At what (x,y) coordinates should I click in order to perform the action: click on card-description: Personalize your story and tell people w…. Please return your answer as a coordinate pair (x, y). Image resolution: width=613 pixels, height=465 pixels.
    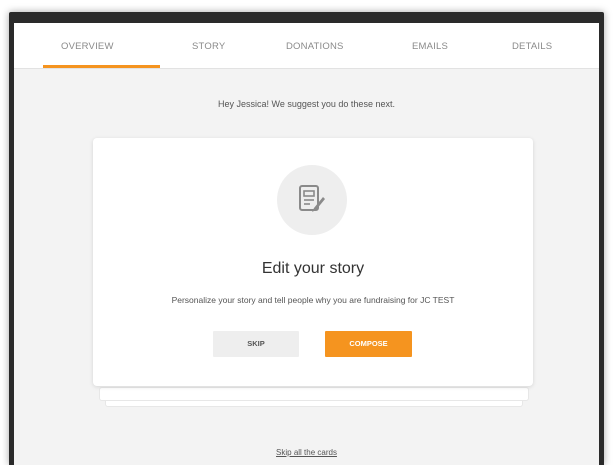
    Looking at the image, I should click on (313, 300).